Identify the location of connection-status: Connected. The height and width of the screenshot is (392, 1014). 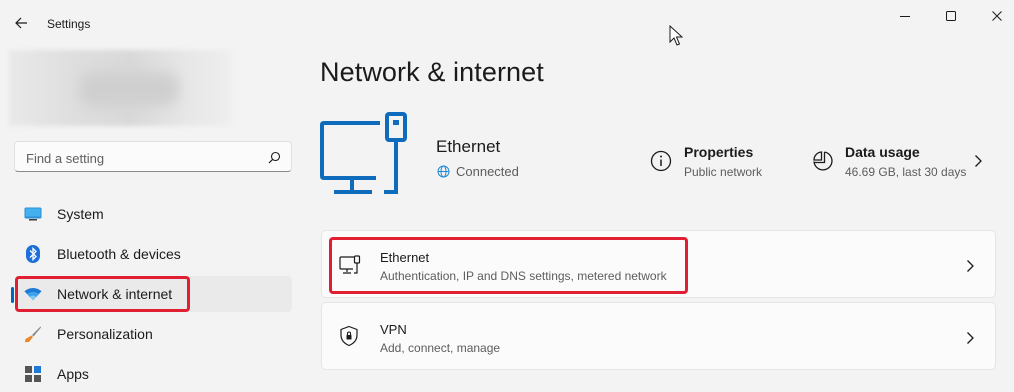
(487, 171).